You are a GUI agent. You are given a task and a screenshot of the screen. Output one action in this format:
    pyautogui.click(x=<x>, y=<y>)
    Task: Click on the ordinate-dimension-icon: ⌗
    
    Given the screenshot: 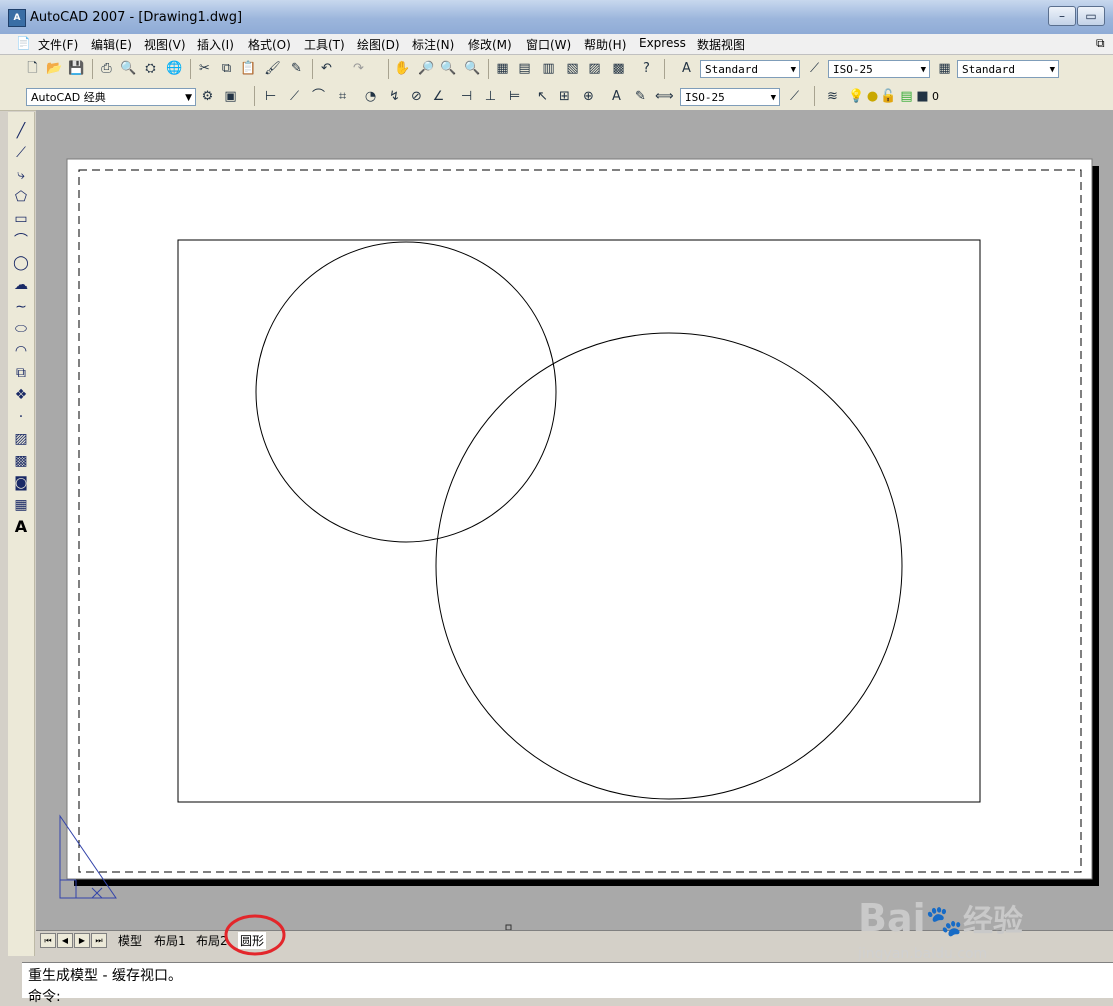 What is the action you would take?
    pyautogui.click(x=342, y=96)
    